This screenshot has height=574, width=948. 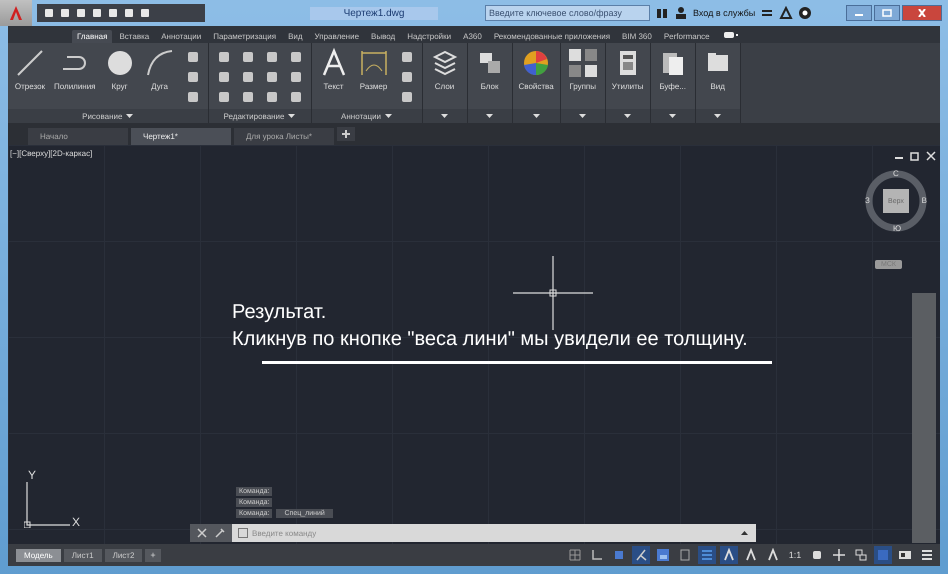 I want to click on ribbon-tab: A360, so click(x=472, y=36).